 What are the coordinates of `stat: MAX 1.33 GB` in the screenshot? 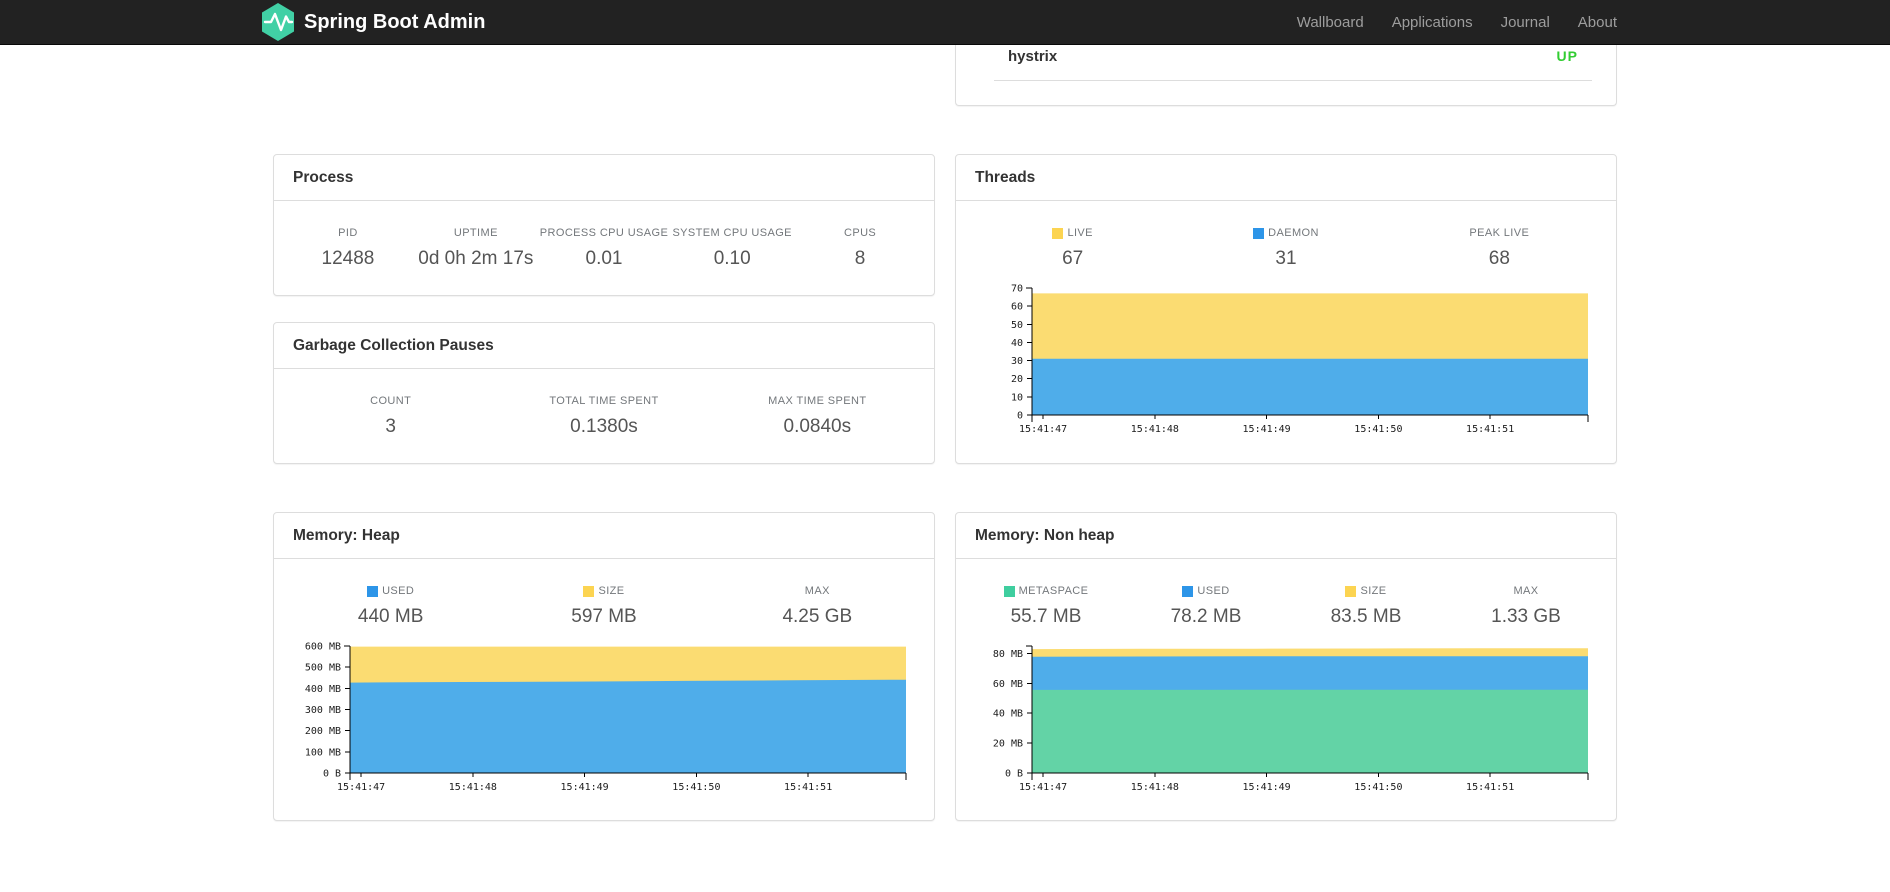 It's located at (1526, 606).